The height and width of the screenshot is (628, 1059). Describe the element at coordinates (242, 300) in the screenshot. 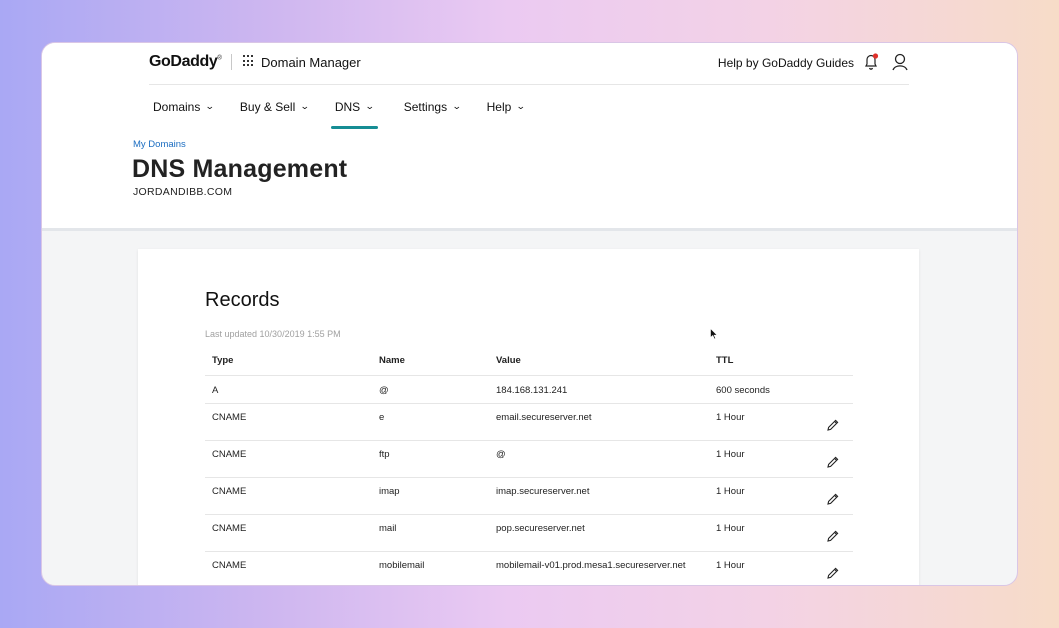

I see `records-title: Records` at that location.